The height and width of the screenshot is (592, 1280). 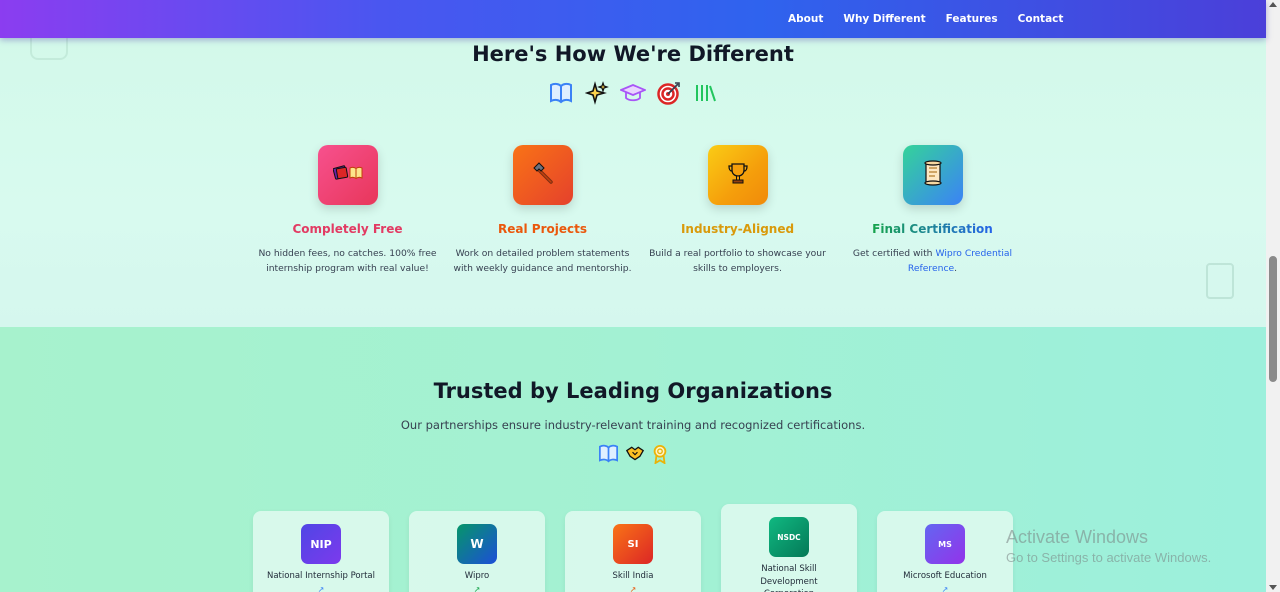 I want to click on org-name: Microsoft Education, so click(x=945, y=576).